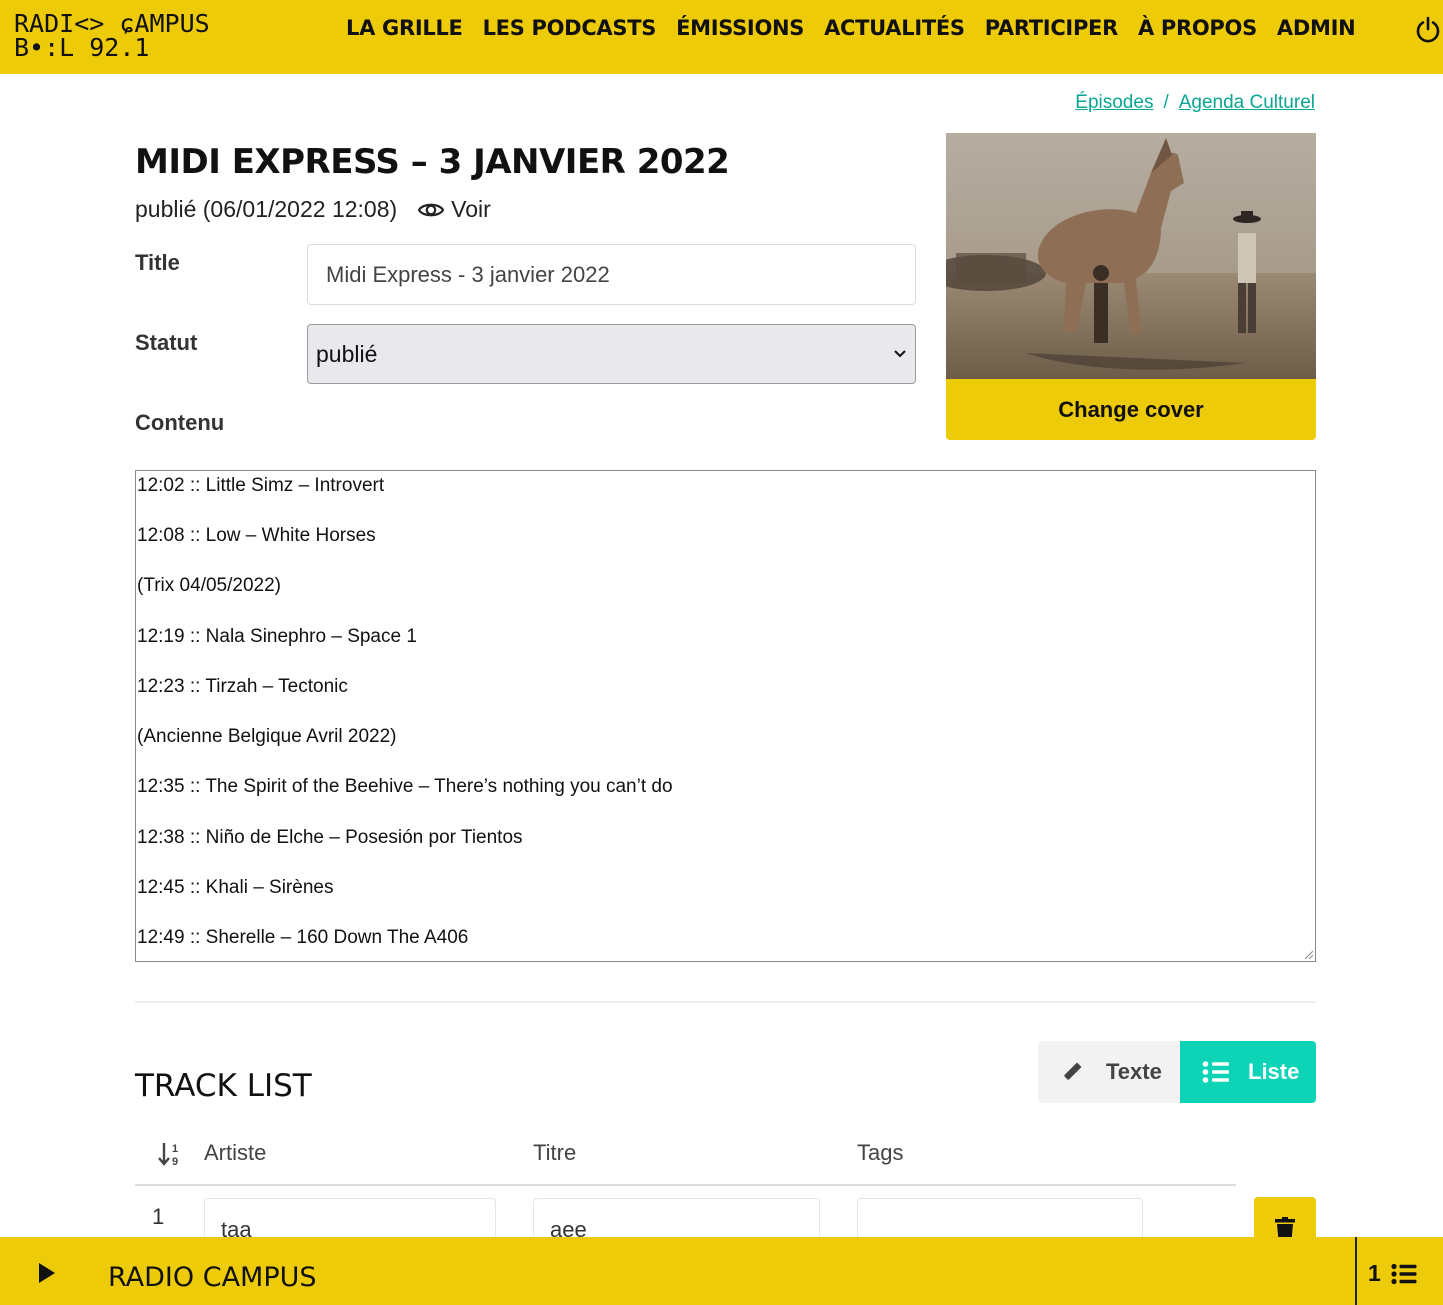  I want to click on section-divider, so click(725, 1002).